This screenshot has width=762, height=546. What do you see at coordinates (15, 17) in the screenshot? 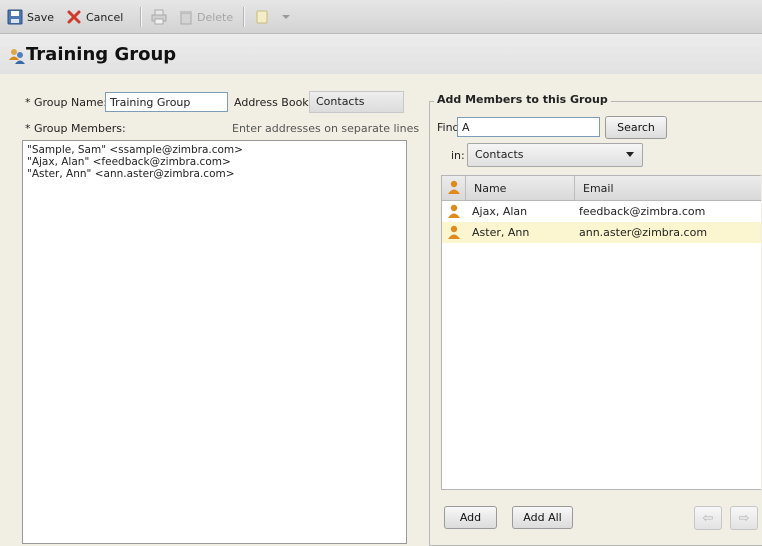
I see `save-icon` at bounding box center [15, 17].